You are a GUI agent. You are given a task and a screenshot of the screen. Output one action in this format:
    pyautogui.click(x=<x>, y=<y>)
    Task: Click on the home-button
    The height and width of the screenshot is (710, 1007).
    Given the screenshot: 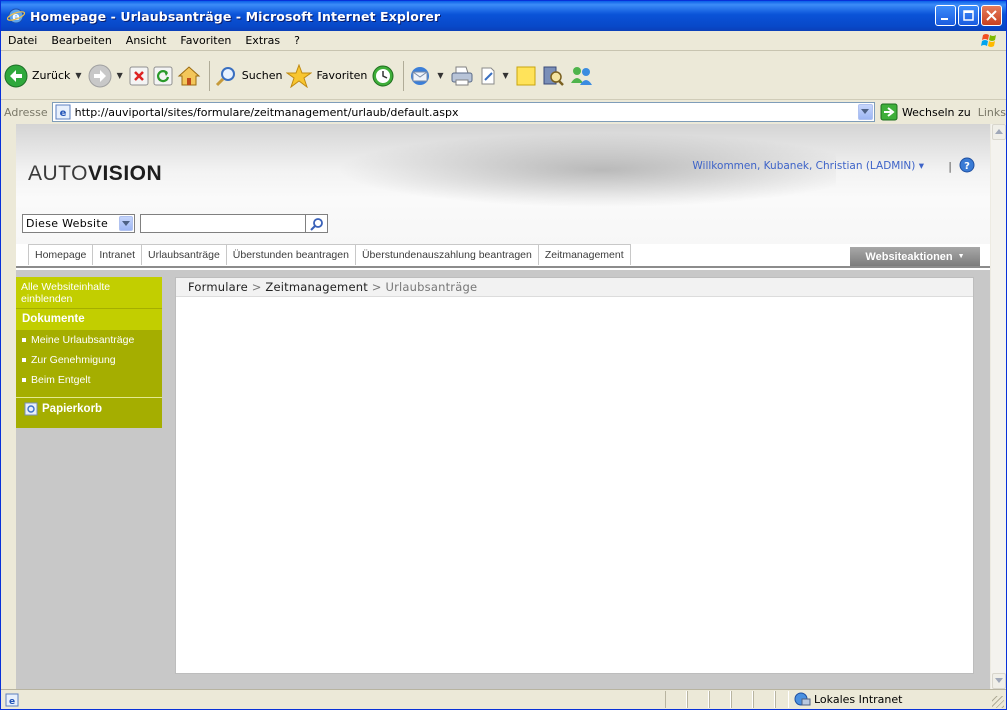 What is the action you would take?
    pyautogui.click(x=189, y=76)
    